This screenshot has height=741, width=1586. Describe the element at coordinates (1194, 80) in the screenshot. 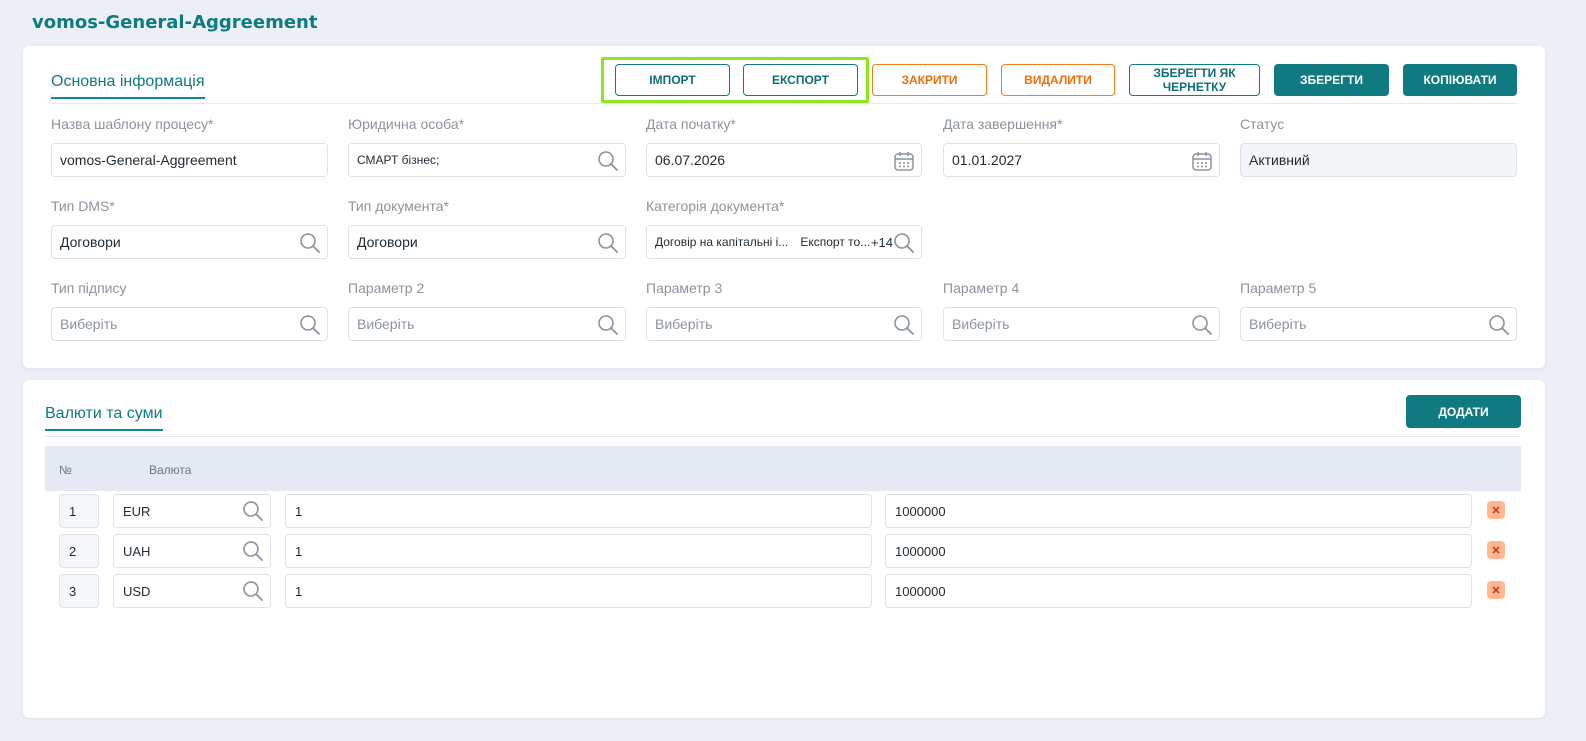

I see `save-draft-button: ЗБЕРЕГТИ ЯК ЧЕРНЕТКУ` at that location.